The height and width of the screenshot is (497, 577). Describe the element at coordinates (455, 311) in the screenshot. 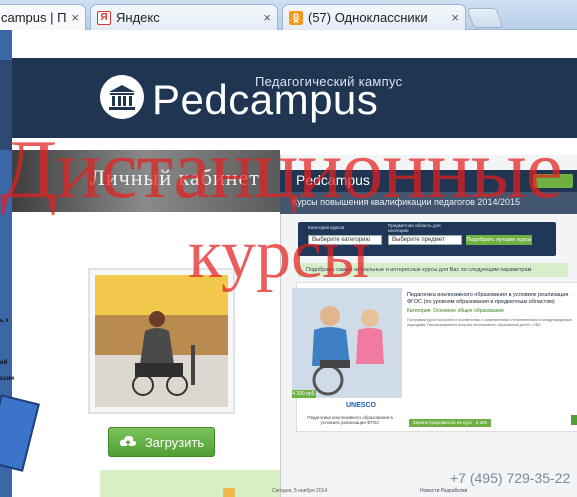

I see `course-category: Категория: Основное общее образование` at that location.